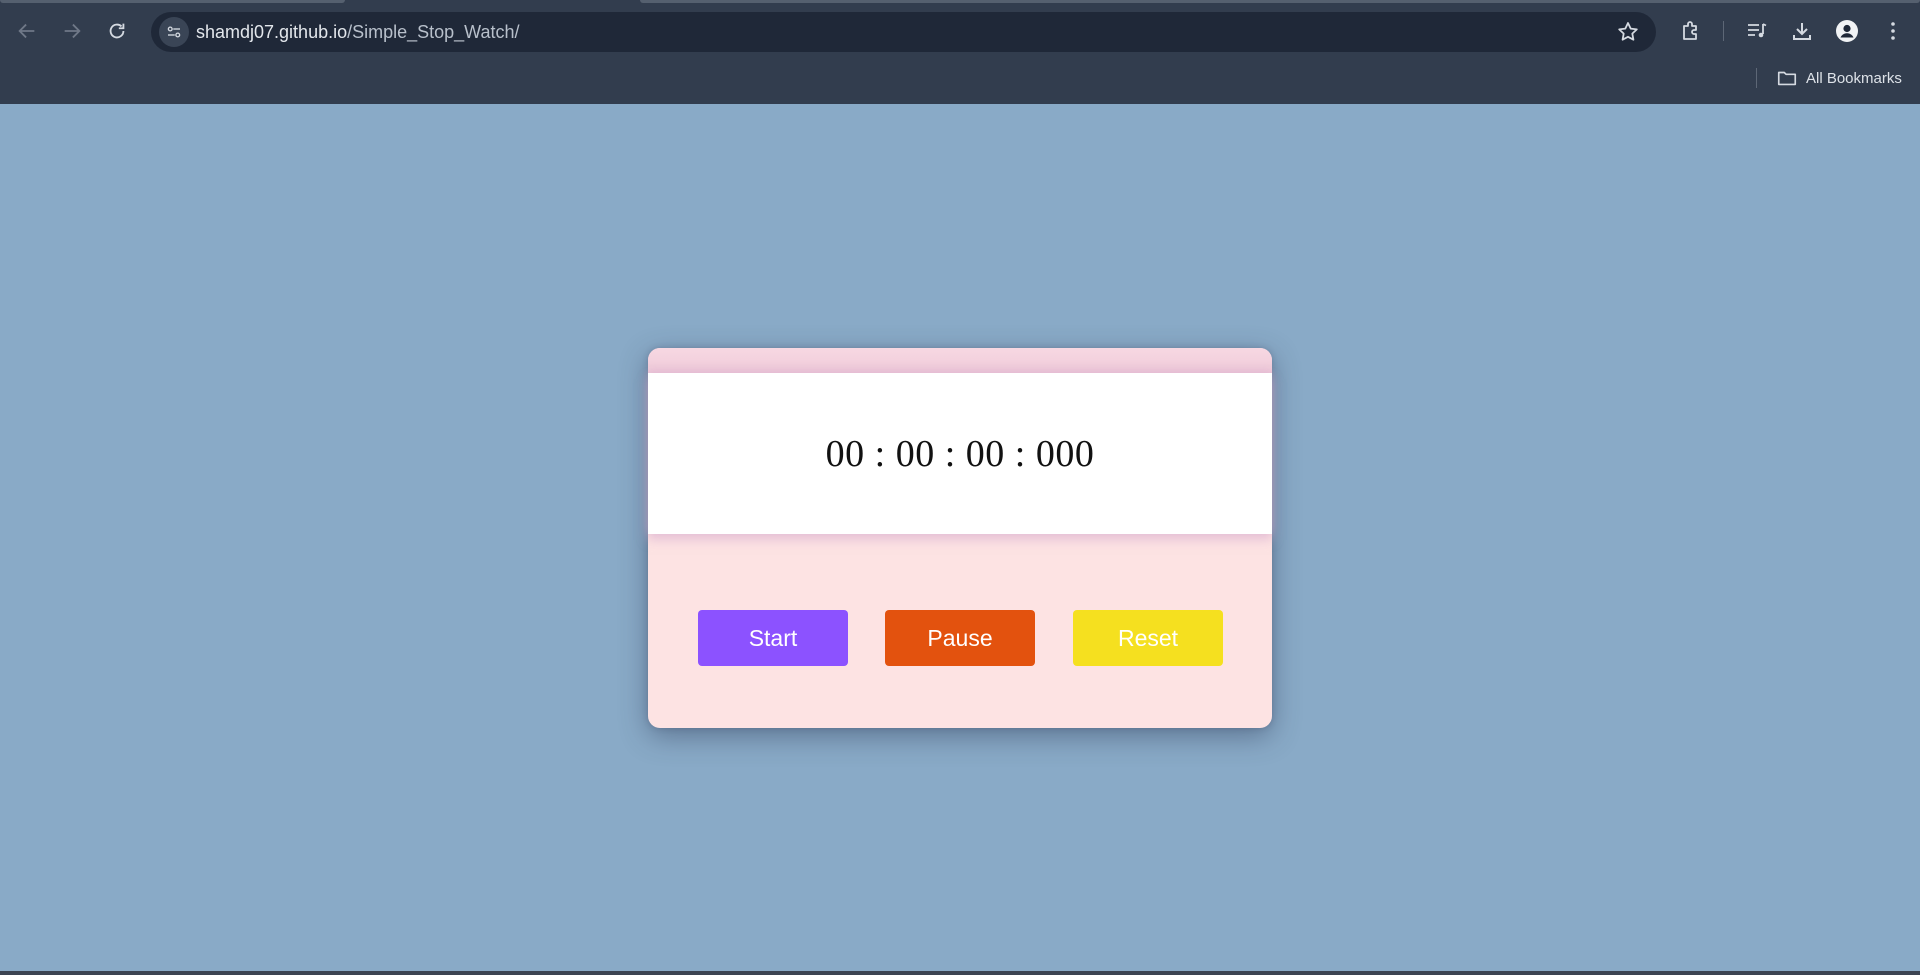 The image size is (1920, 975). I want to click on all-bookmarks-button: All Bookmarks, so click(1839, 78).